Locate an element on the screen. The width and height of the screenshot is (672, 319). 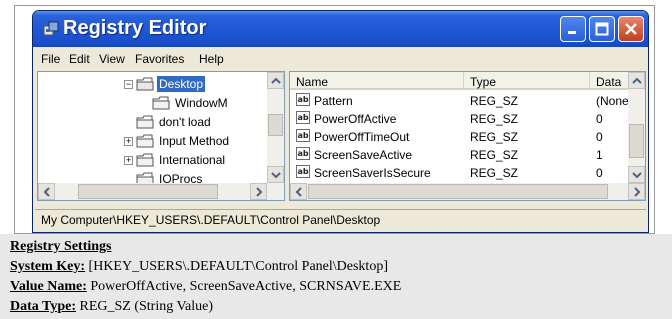
title-bar: Registry Editor is located at coordinates (340, 29).